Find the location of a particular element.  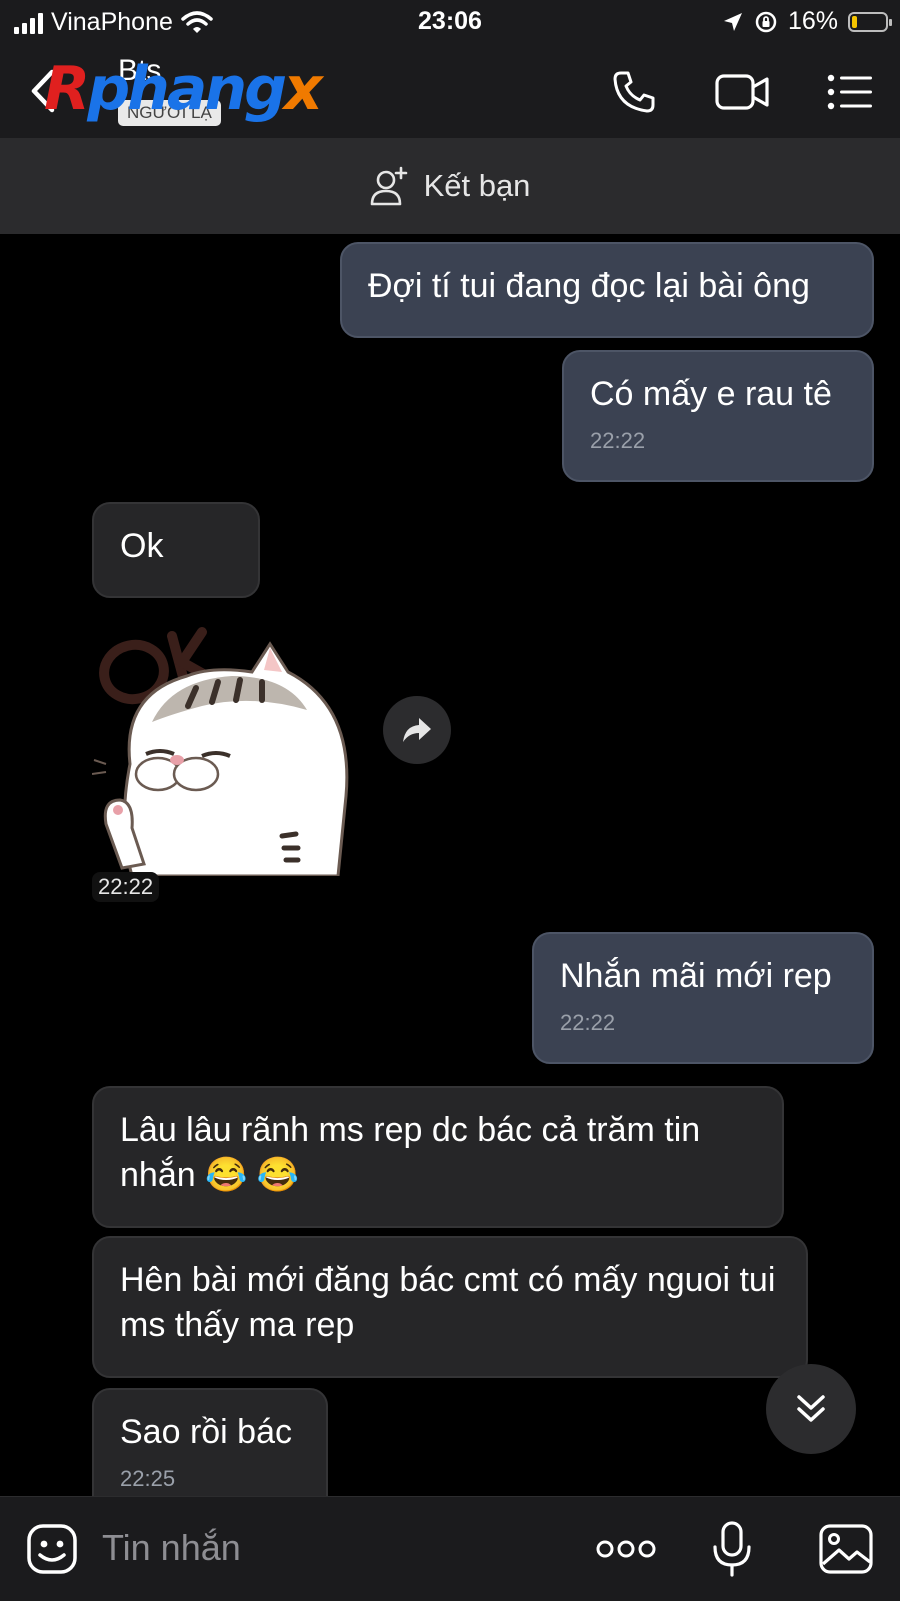

phone-icon is located at coordinates (634, 92).